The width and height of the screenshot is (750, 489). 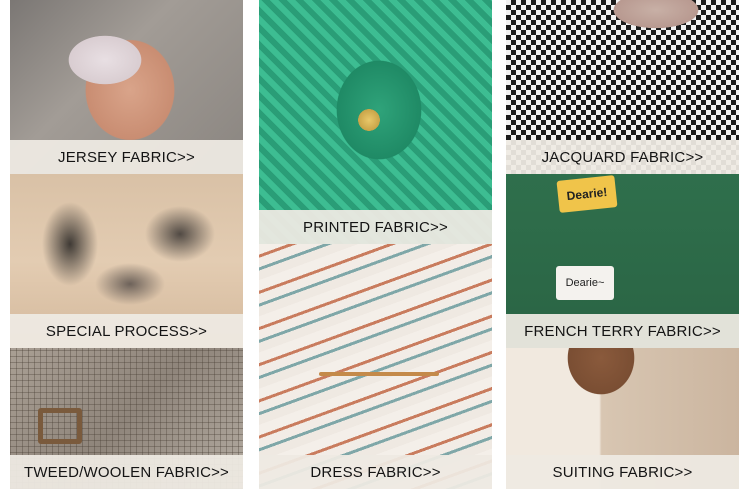 What do you see at coordinates (622, 331) in the screenshot?
I see `french-terry-fabric-label: FRENCH TERRY FABRIC>>` at bounding box center [622, 331].